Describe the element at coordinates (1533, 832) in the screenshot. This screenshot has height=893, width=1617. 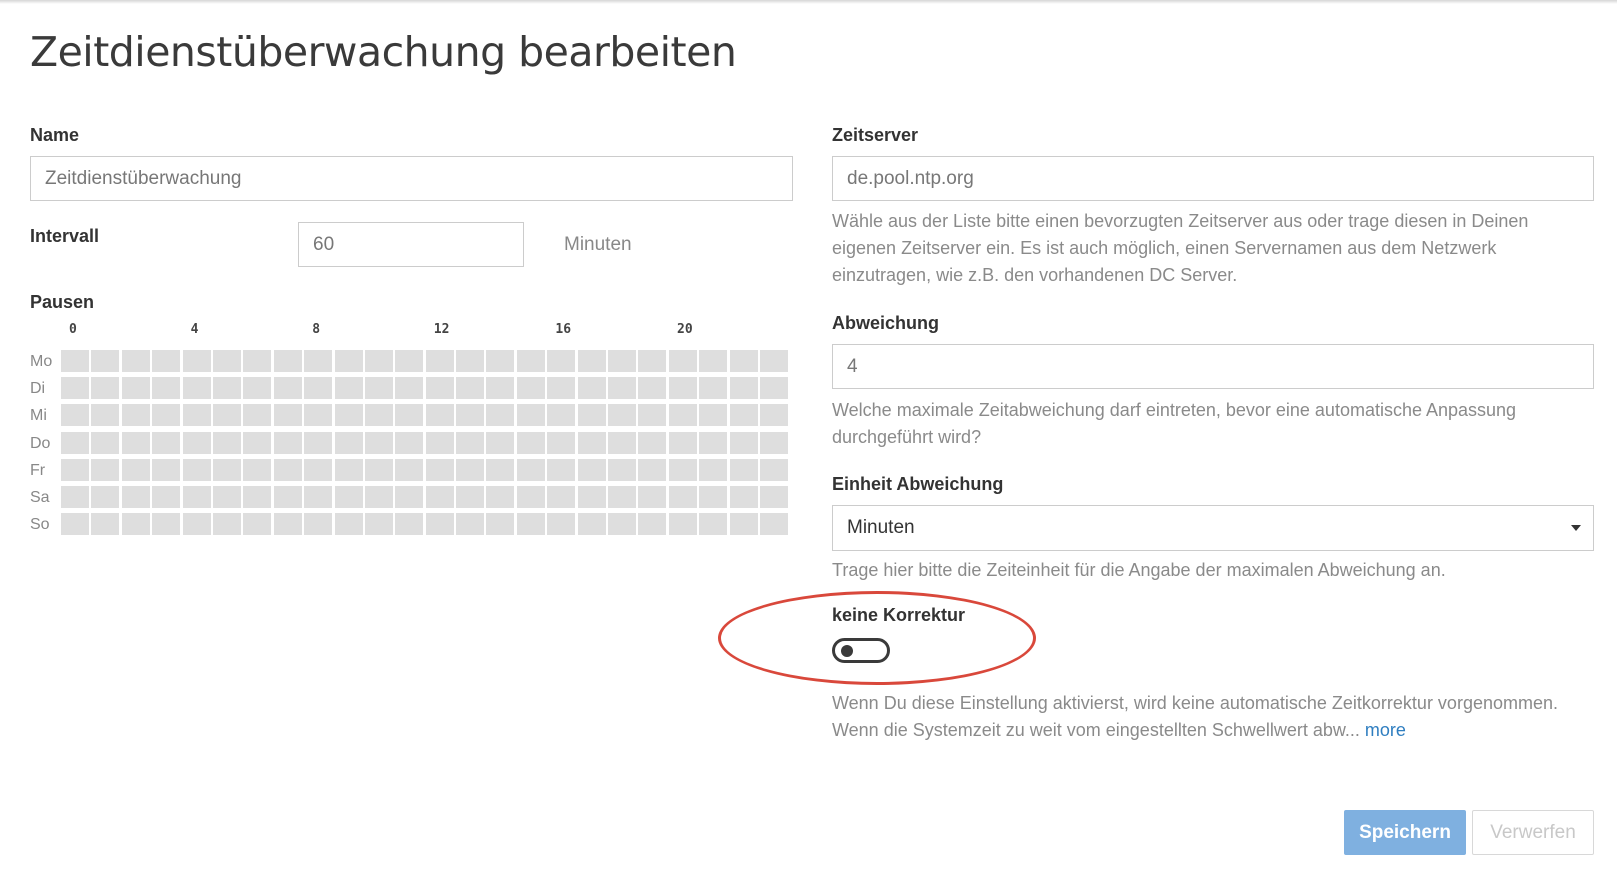
I see `discard-button: Verwerfen` at that location.